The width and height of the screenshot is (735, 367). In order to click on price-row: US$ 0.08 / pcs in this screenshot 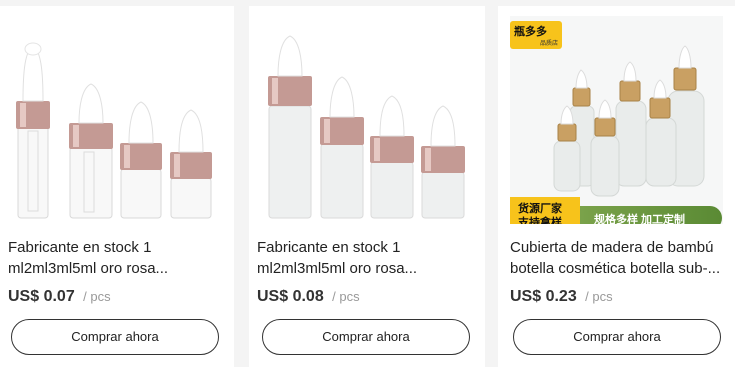, I will do `click(308, 297)`.